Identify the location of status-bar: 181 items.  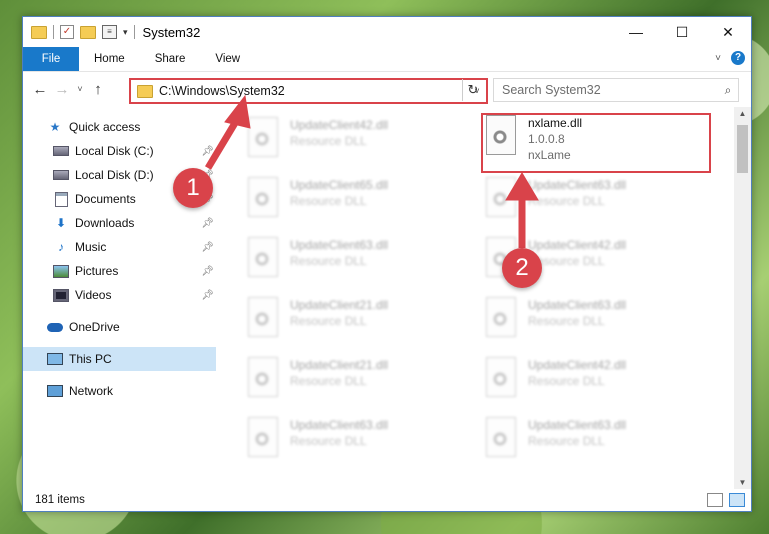
(387, 500).